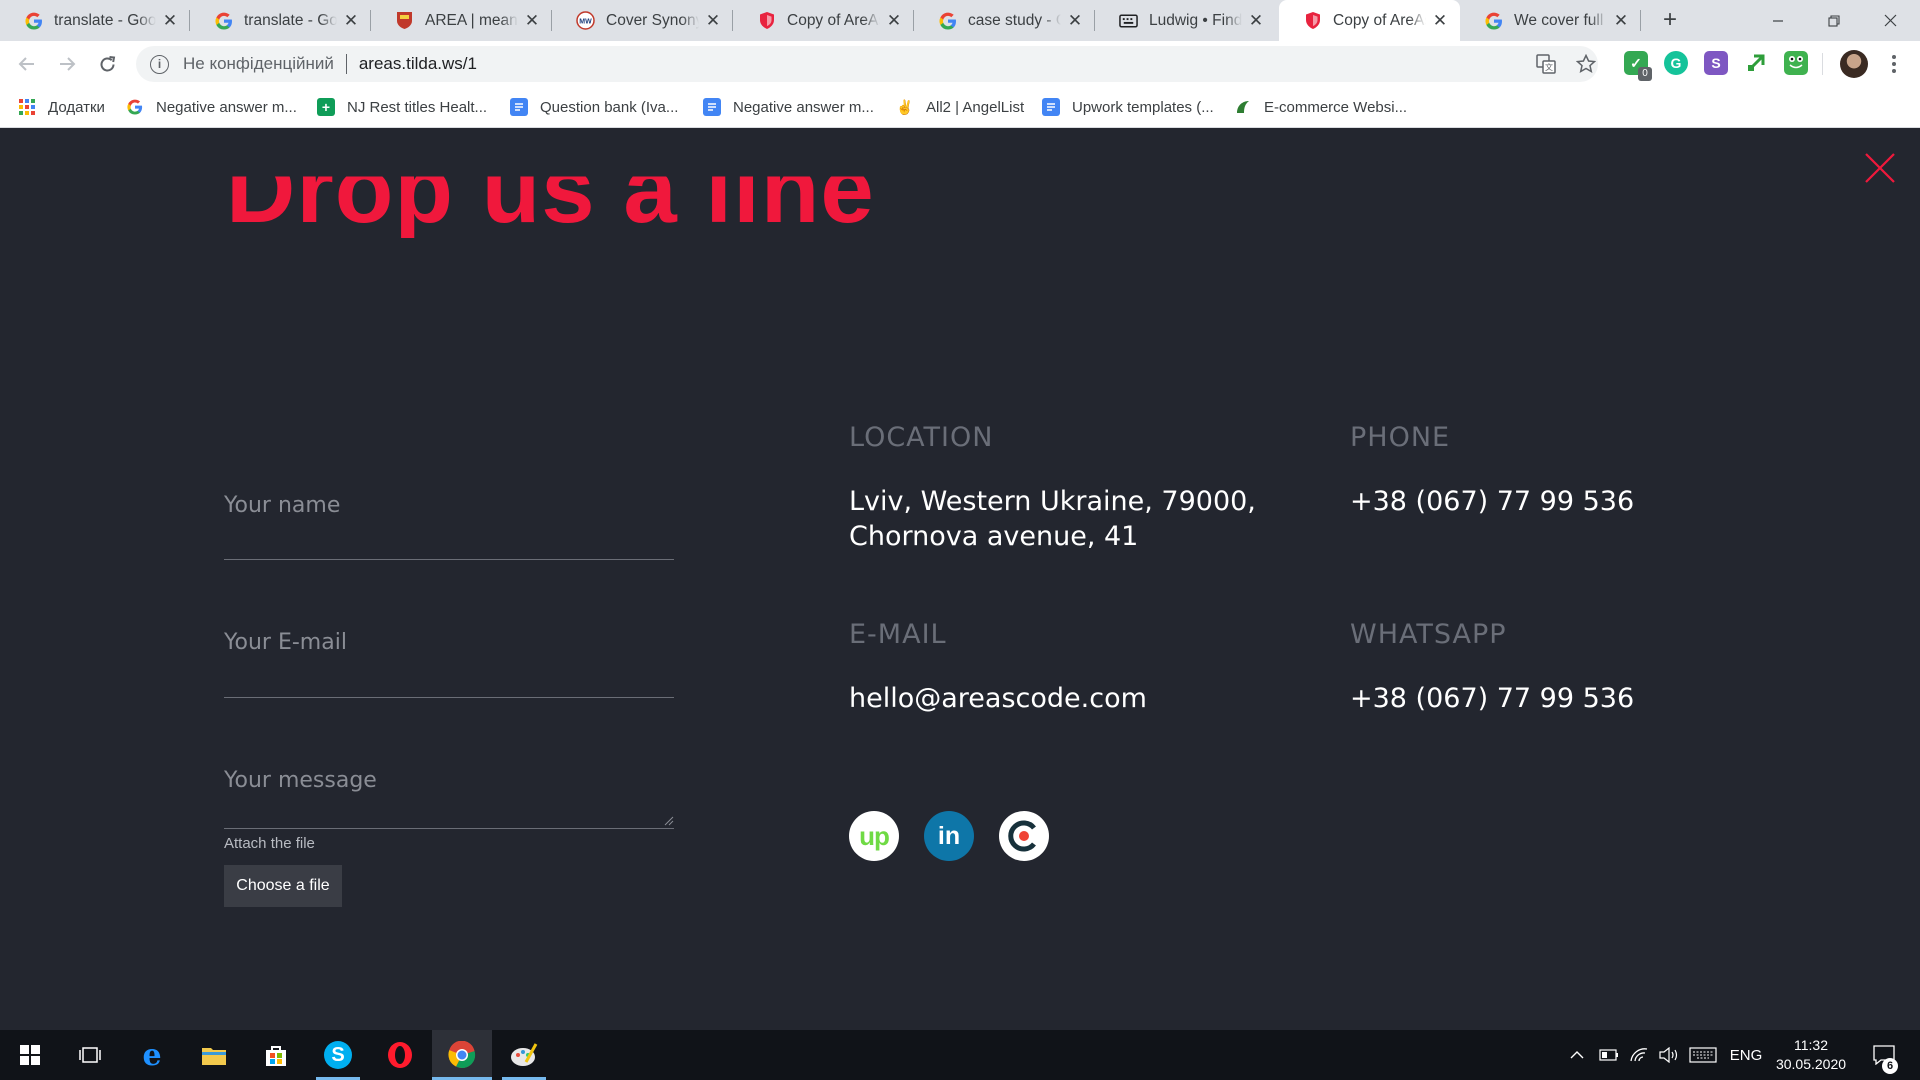 This screenshot has height=1080, width=1920. What do you see at coordinates (1811, 1055) in the screenshot?
I see `taskbar-clock: 11:32 30.05.2020` at bounding box center [1811, 1055].